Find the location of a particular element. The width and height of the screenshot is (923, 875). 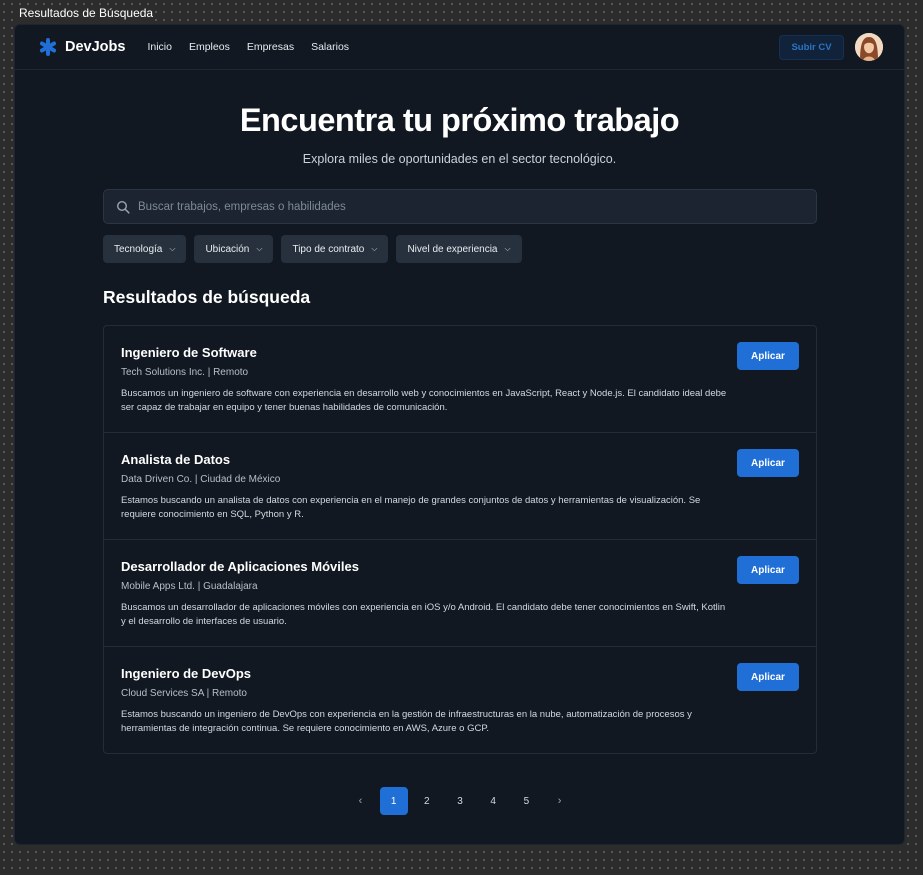

job-title: Desarrollador de Aplicaciones Móviles is located at coordinates (468, 566).